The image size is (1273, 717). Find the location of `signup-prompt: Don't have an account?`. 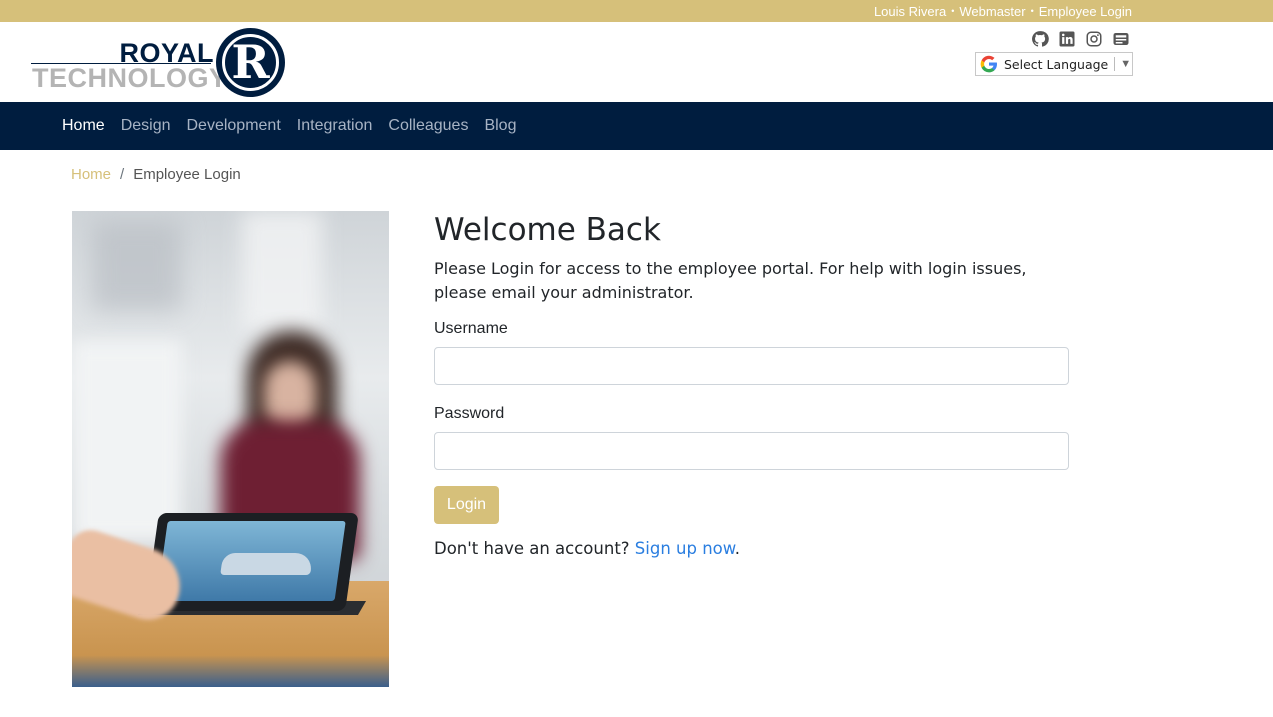

signup-prompt: Don't have an account? is located at coordinates (532, 548).